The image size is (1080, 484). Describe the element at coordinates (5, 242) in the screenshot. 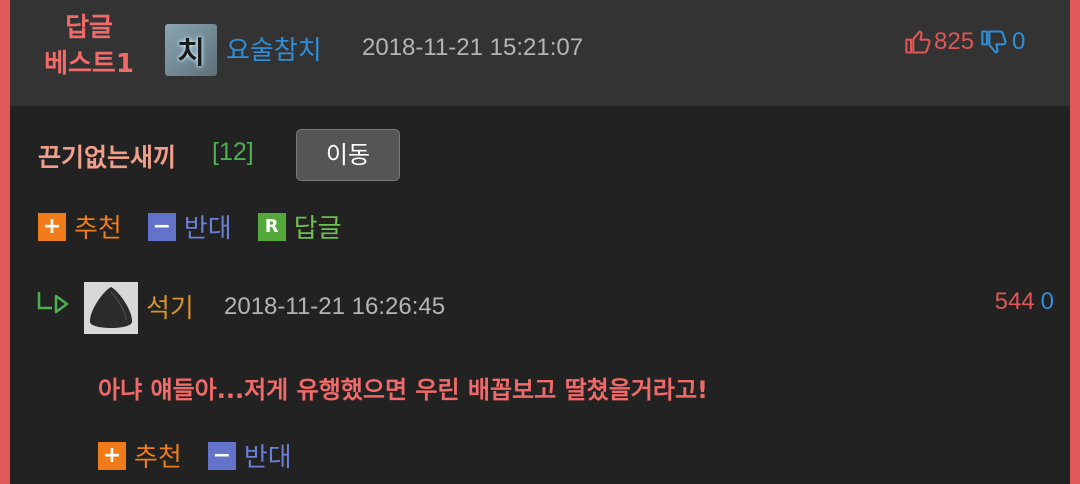

I see `left-accent-bar` at that location.